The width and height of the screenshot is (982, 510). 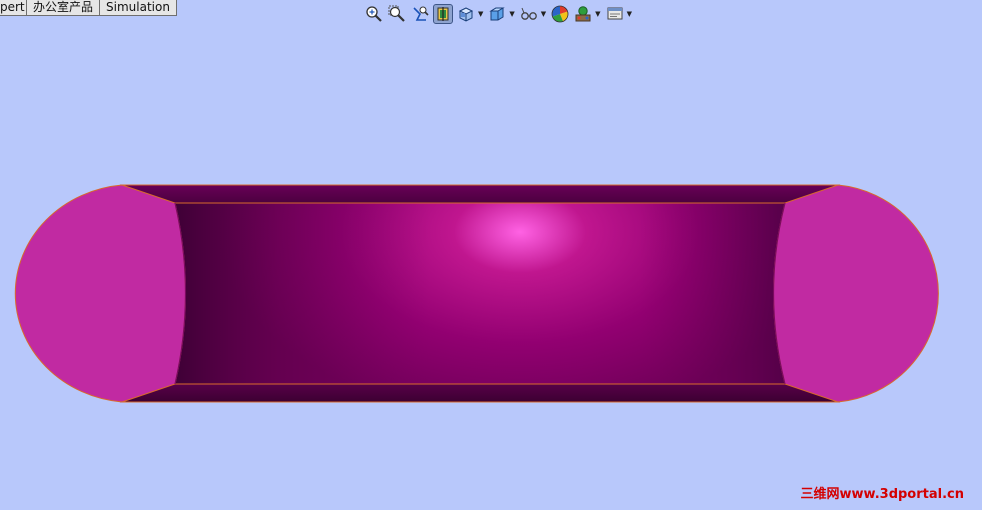 I want to click on watermark-logo: 三维网www.3dportal.cn, so click(x=882, y=494).